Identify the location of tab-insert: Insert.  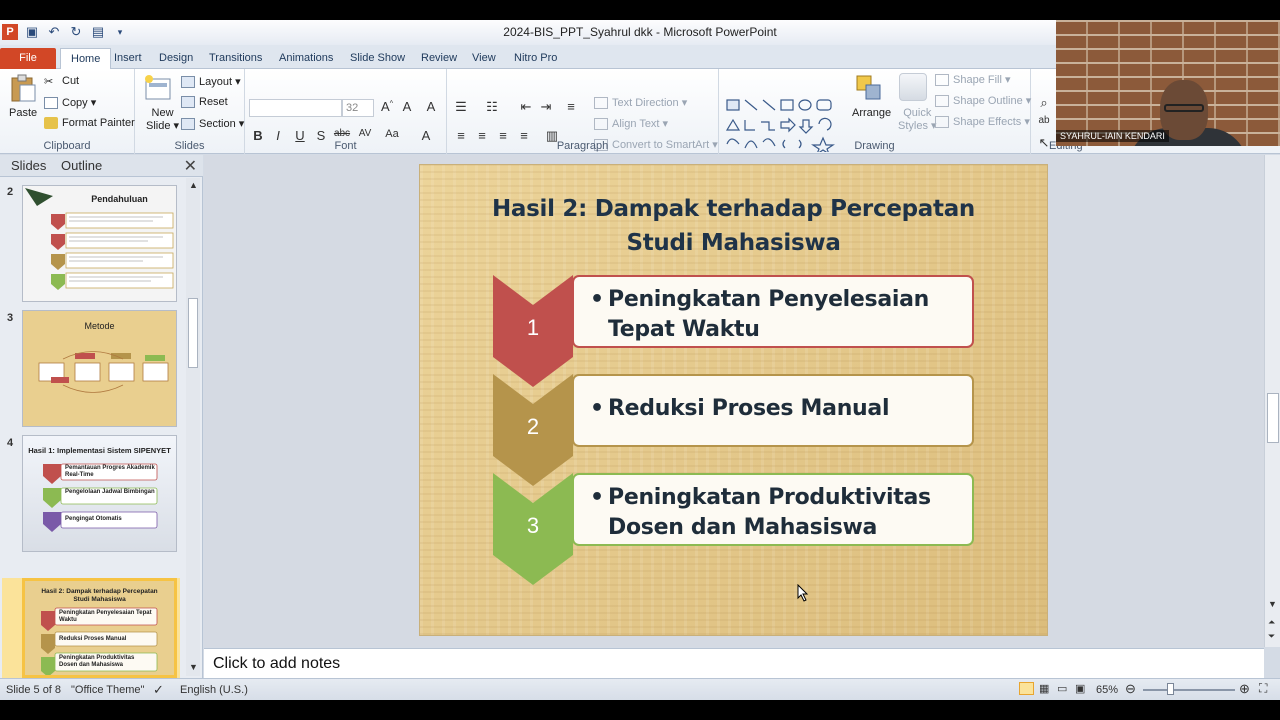
(128, 58).